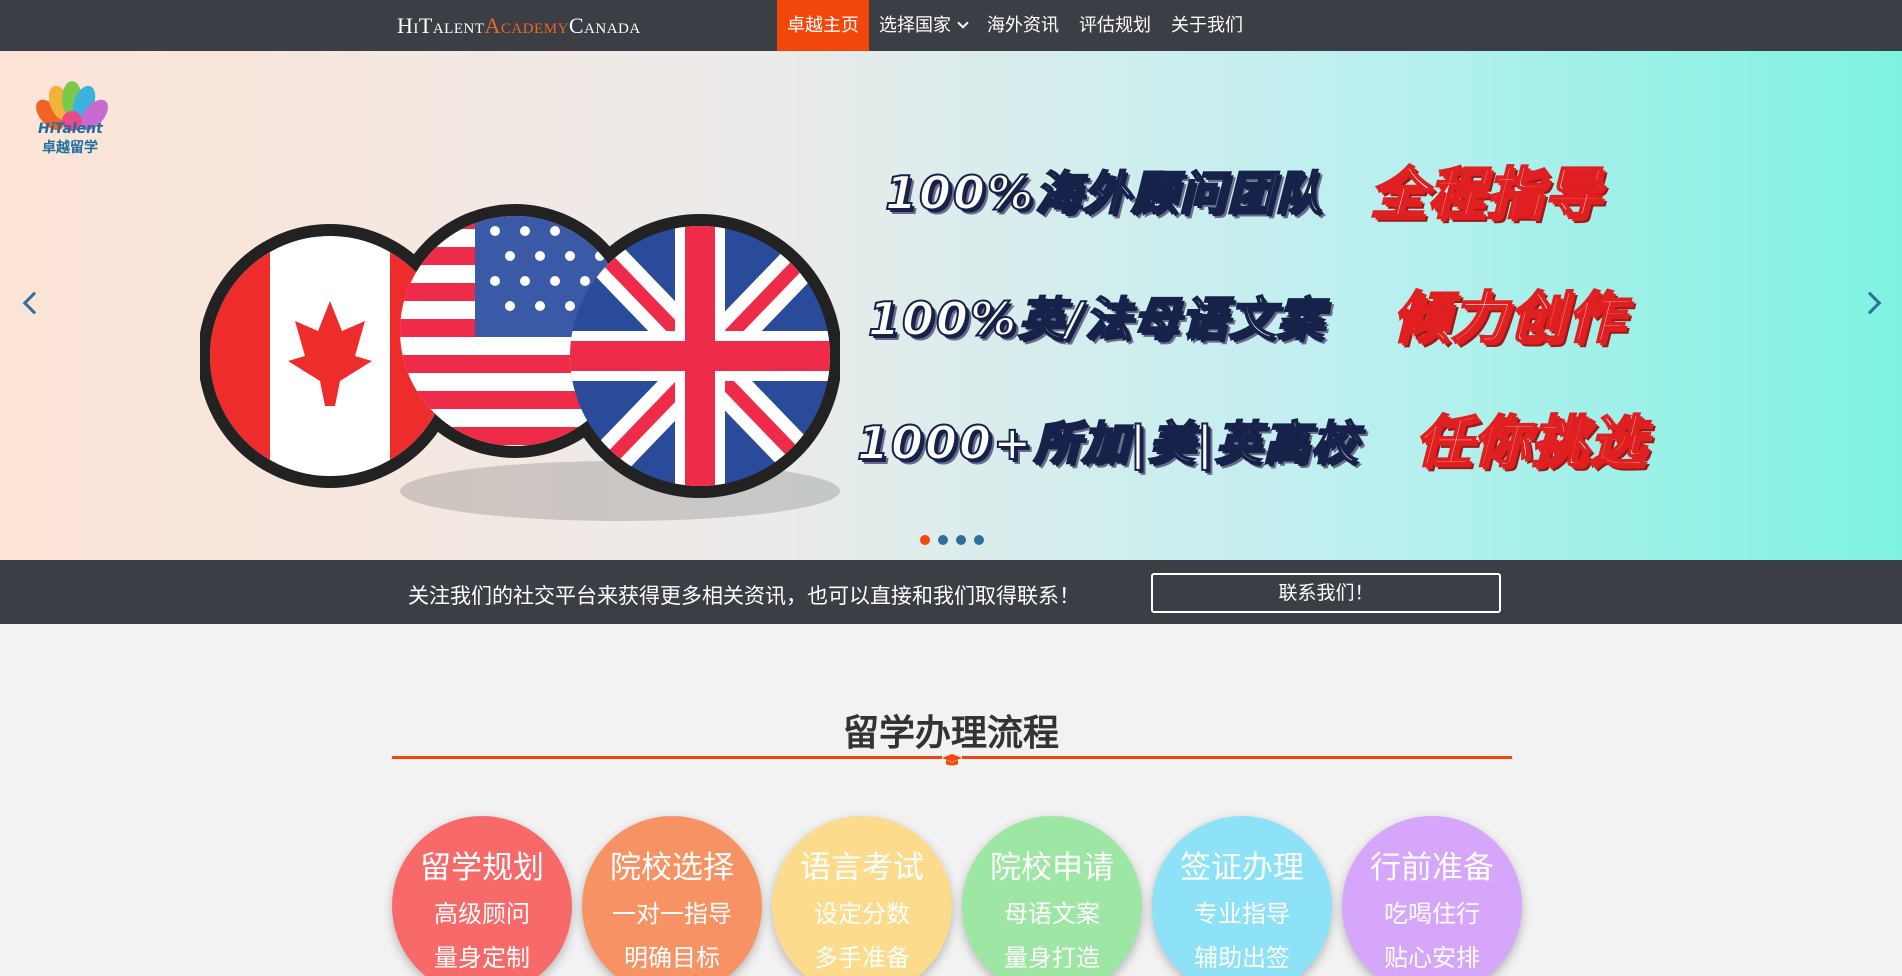 Image resolution: width=1902 pixels, height=976 pixels. What do you see at coordinates (1096, 319) in the screenshot?
I see `slogan-line2-left: 100%英/法母语文案` at bounding box center [1096, 319].